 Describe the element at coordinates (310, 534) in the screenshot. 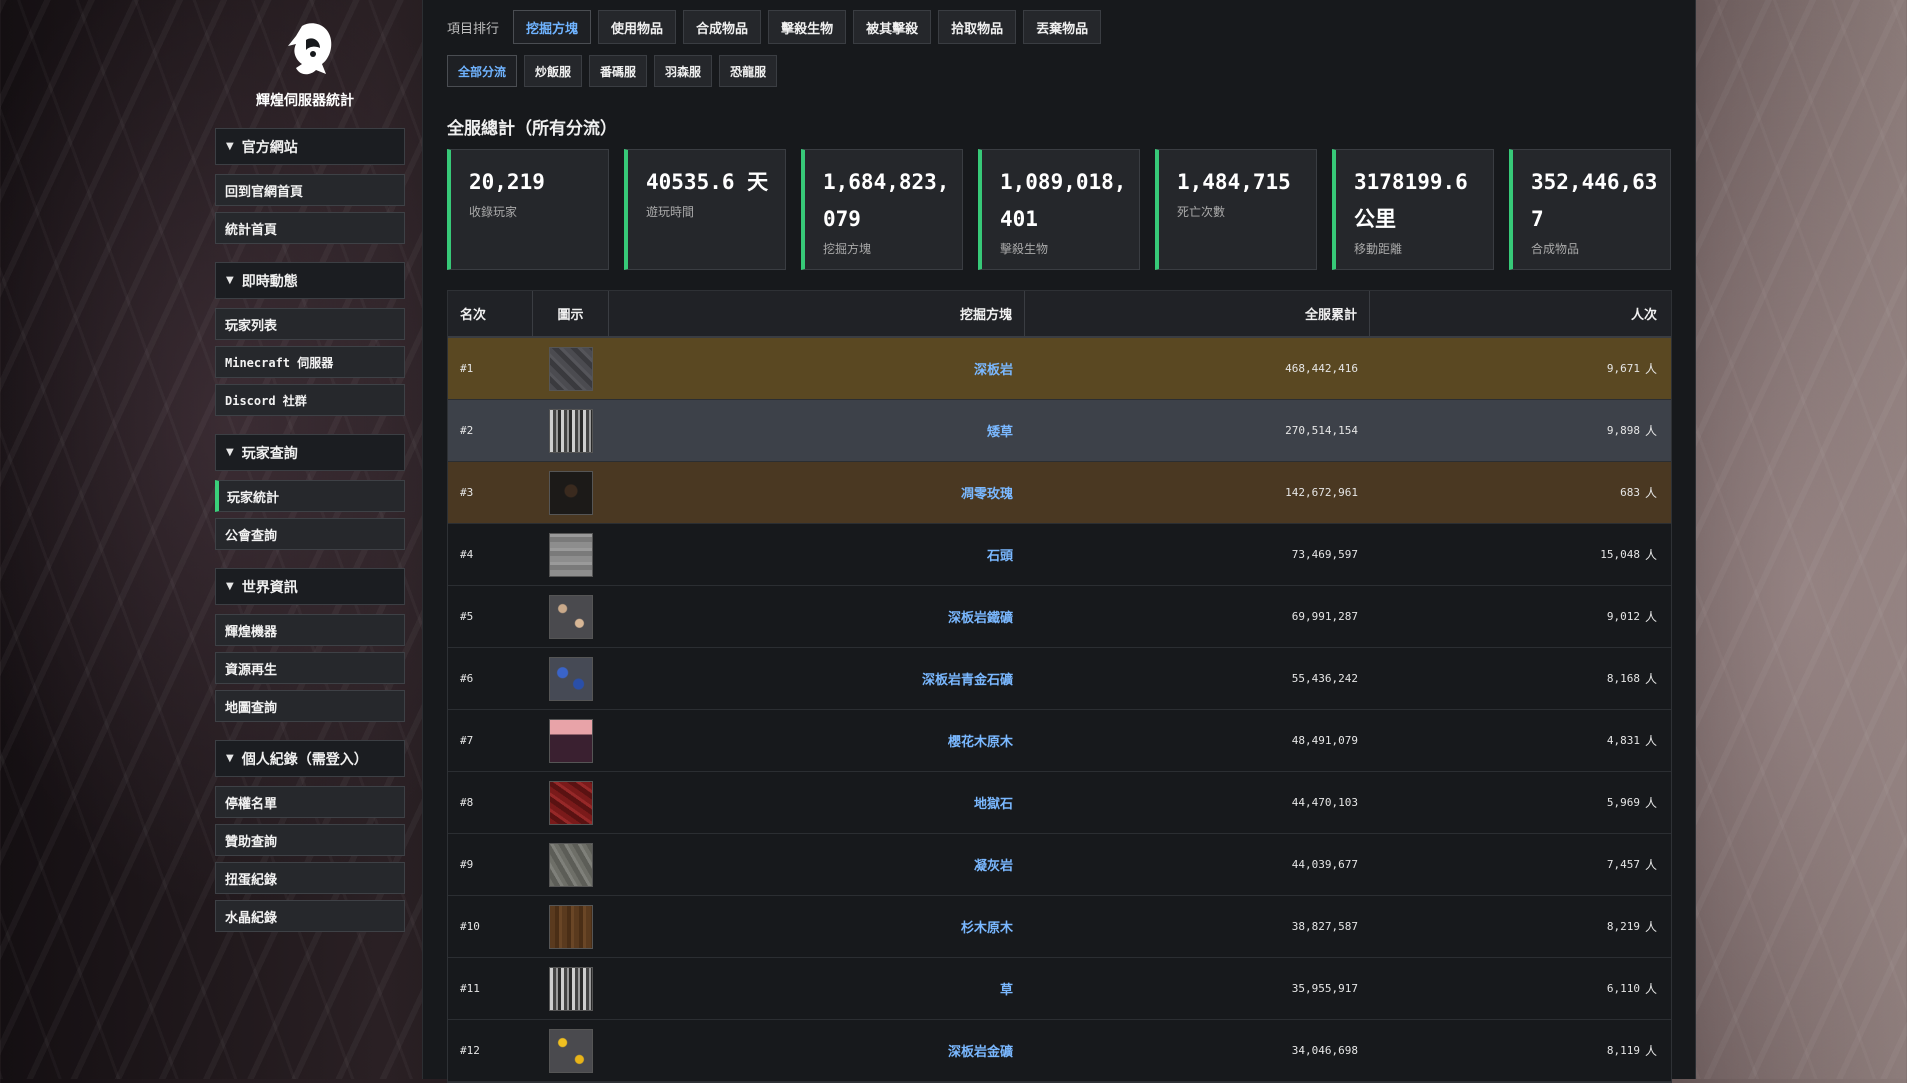

I see `sidebar-item: 公會查詢` at that location.